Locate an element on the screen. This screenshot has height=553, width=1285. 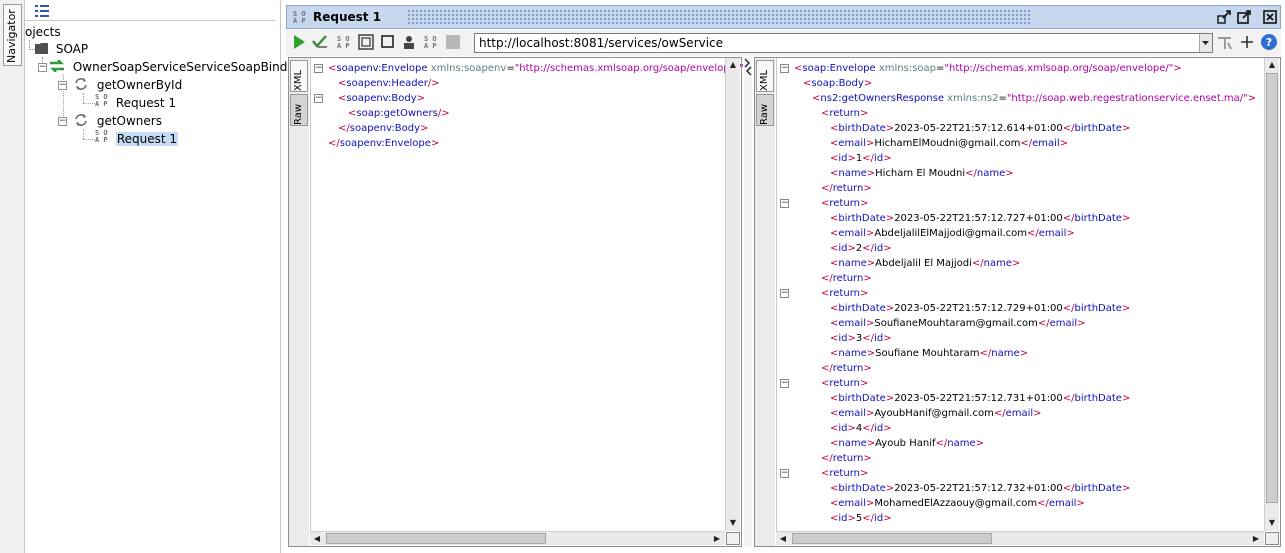
endpoint-url-input is located at coordinates (843, 43).